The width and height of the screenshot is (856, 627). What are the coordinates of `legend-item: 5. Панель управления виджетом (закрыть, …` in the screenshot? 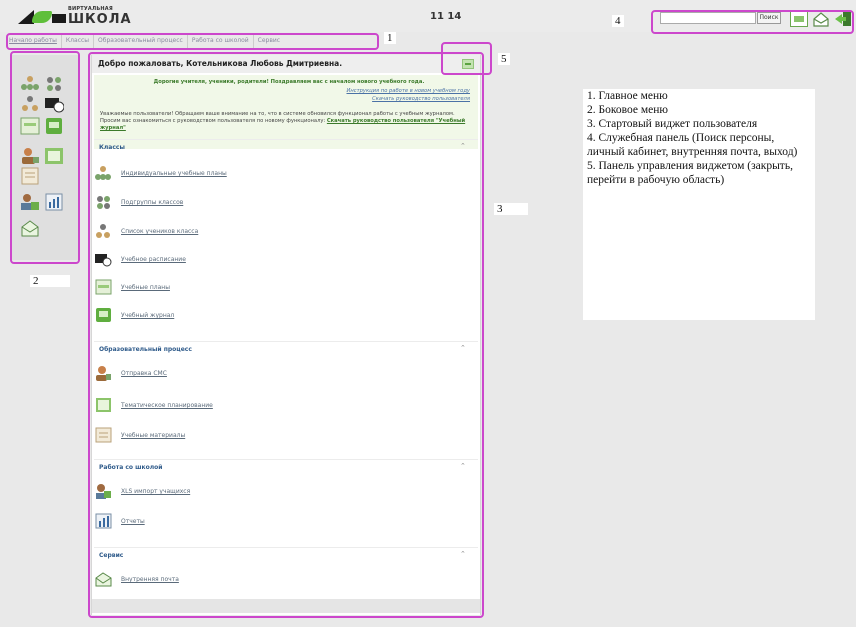 It's located at (690, 173).